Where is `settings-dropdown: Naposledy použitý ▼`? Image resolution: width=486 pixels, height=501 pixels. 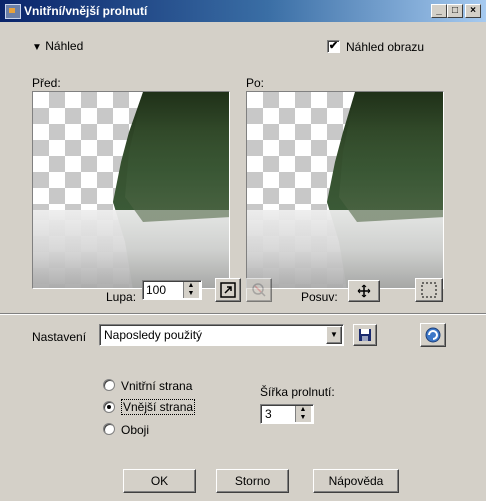 settings-dropdown: Naposledy použitý ▼ is located at coordinates (221, 335).